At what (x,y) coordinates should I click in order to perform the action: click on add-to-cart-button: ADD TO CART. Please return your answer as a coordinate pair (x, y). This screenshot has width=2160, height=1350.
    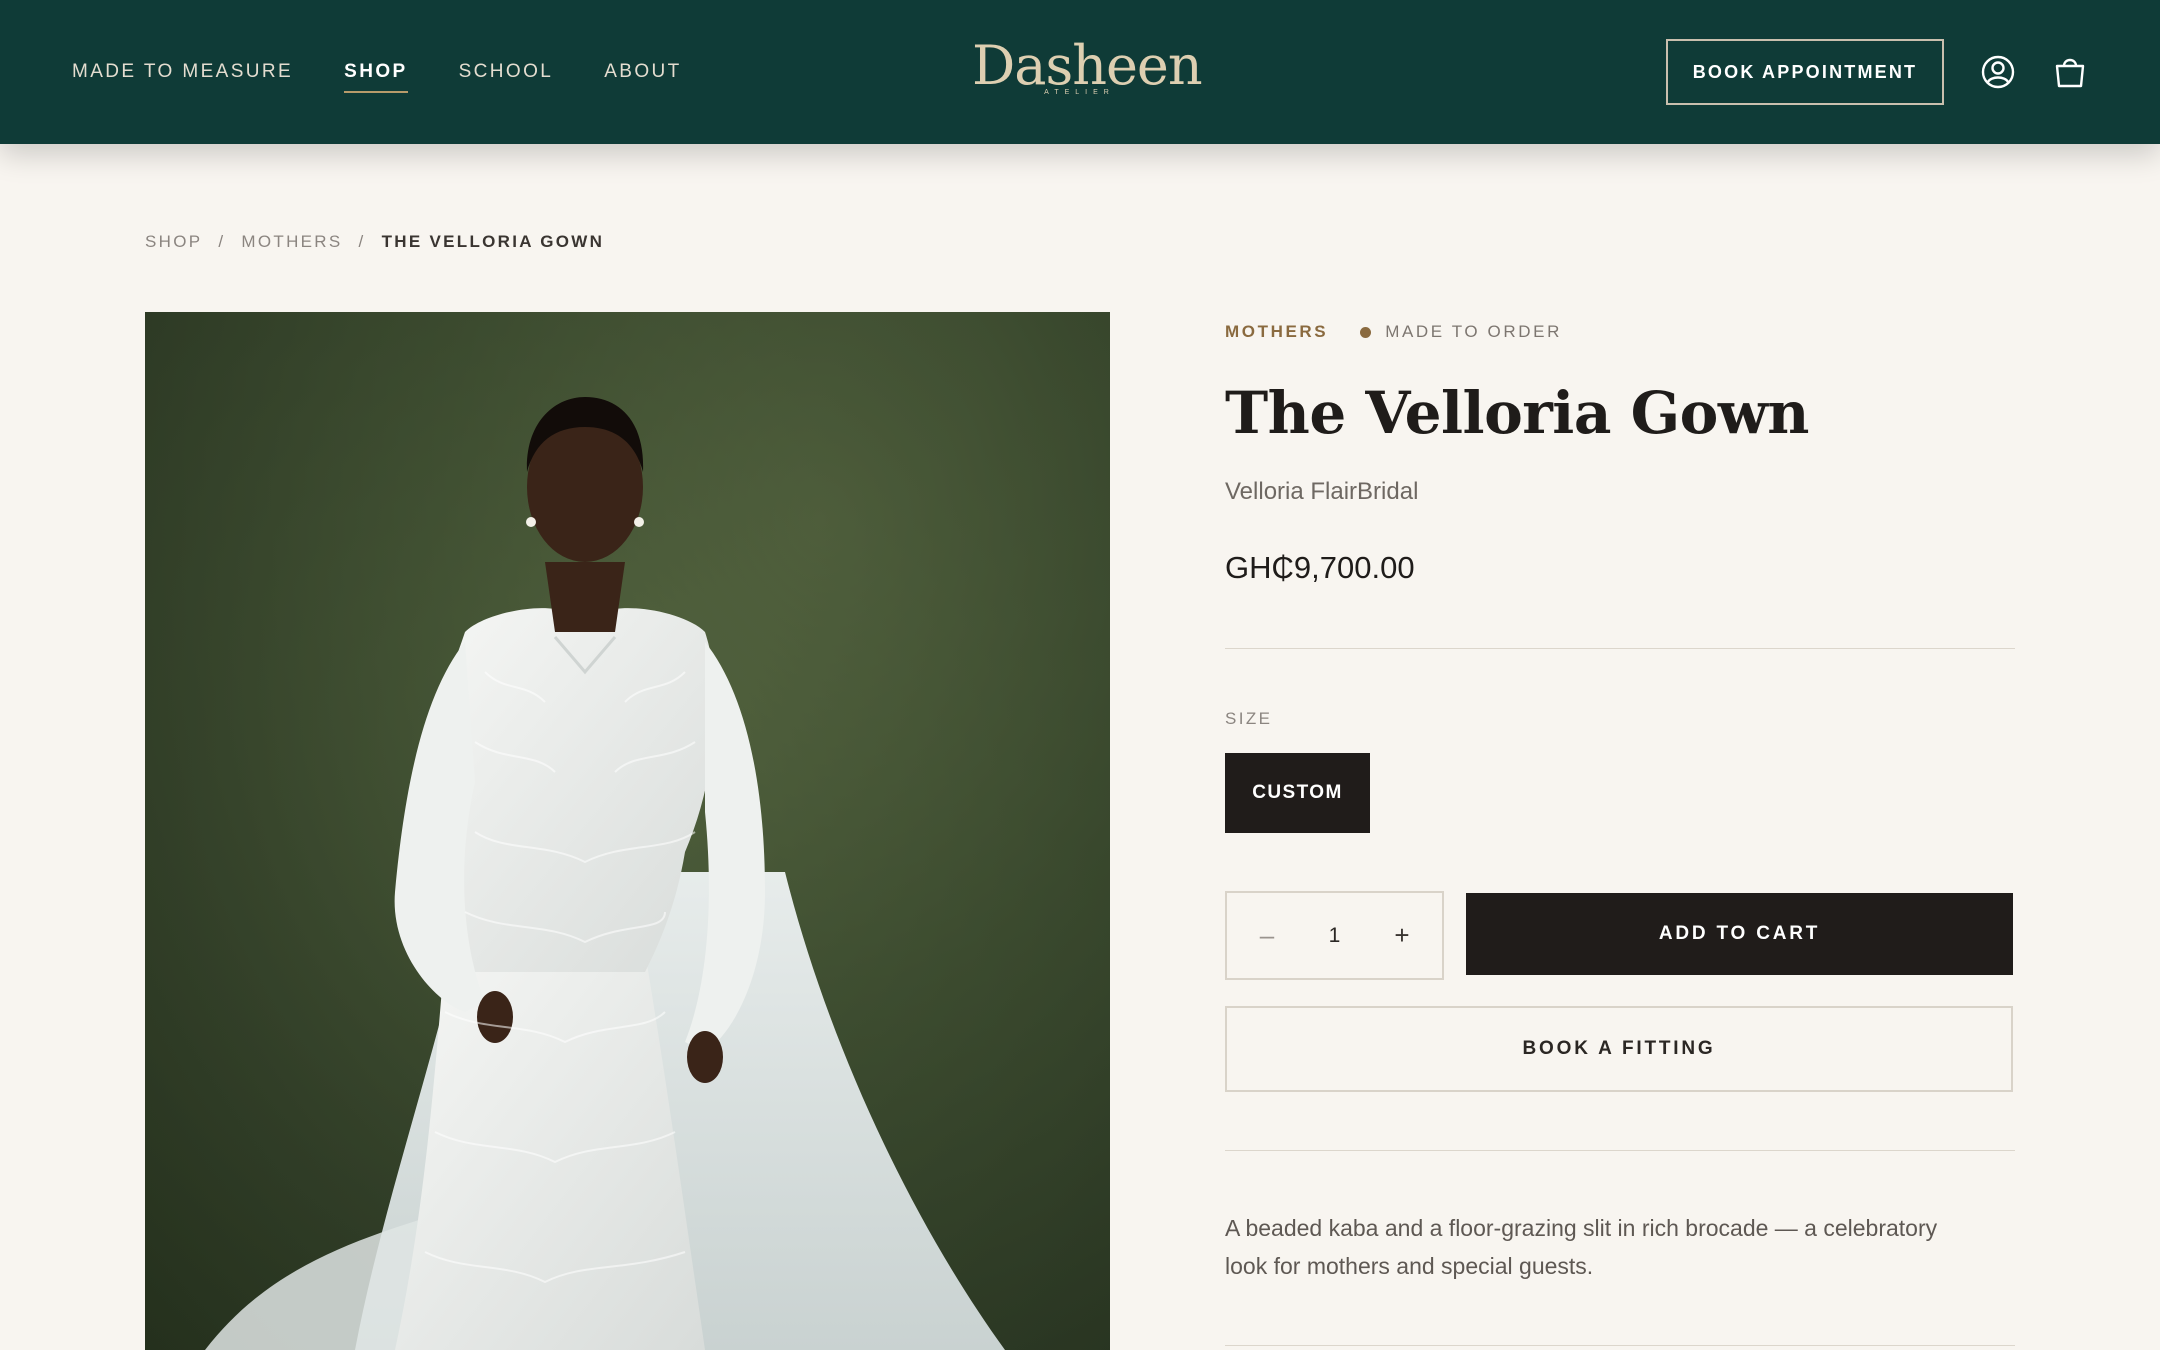
    Looking at the image, I should click on (1739, 934).